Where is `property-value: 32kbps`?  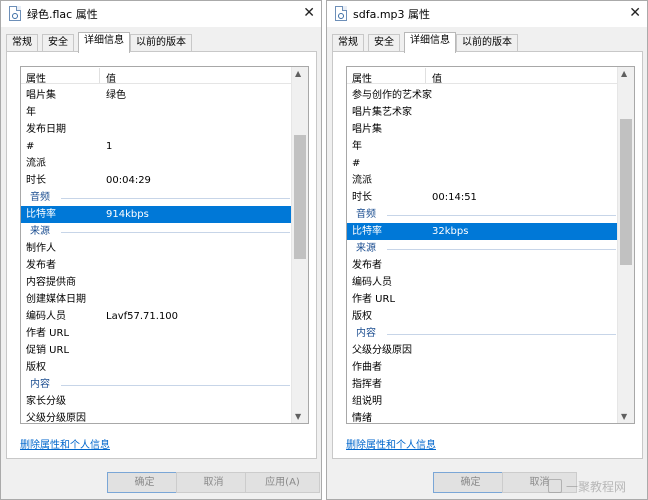 property-value: 32kbps is located at coordinates (450, 231).